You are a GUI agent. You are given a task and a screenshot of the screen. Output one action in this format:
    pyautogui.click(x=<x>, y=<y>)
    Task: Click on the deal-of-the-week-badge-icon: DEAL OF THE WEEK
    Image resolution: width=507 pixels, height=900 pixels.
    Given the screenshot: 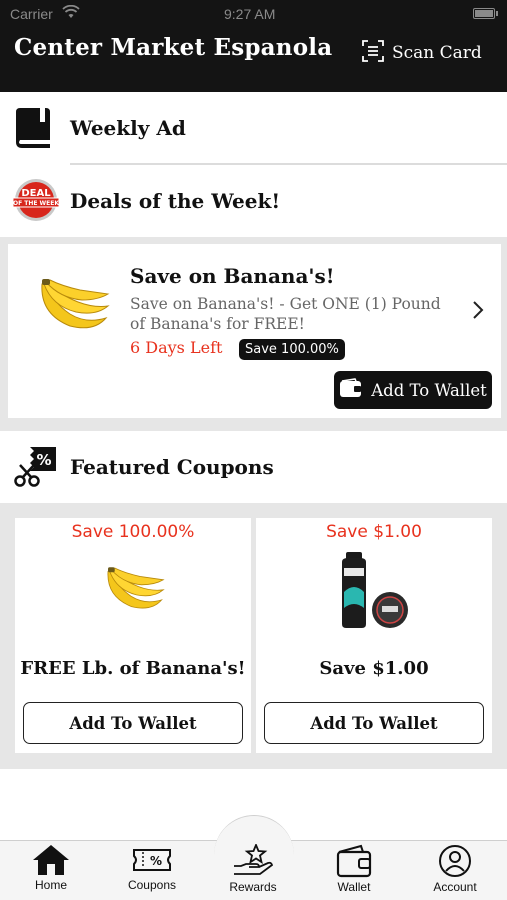 What is the action you would take?
    pyautogui.click(x=36, y=200)
    